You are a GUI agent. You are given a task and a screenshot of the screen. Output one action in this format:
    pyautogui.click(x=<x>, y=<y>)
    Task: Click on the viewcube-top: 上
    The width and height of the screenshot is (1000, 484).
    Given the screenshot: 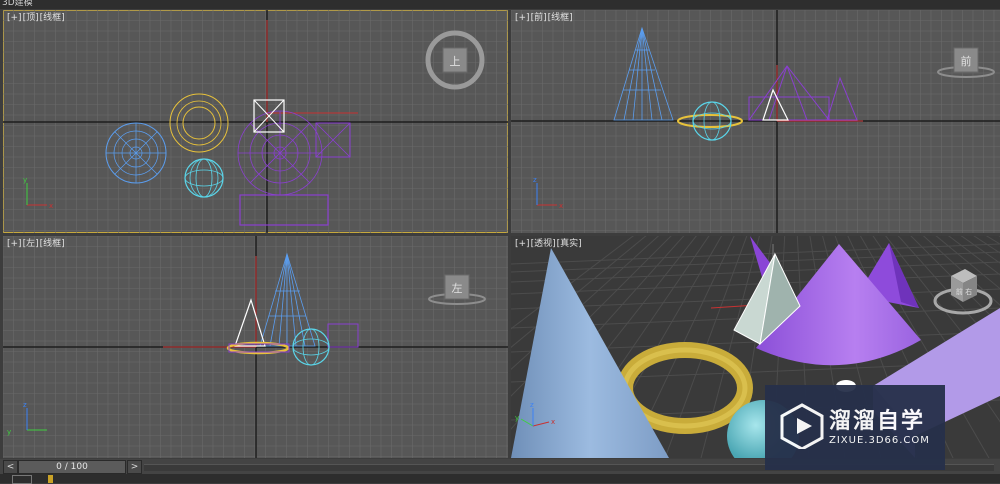 What is the action you would take?
    pyautogui.click(x=455, y=60)
    